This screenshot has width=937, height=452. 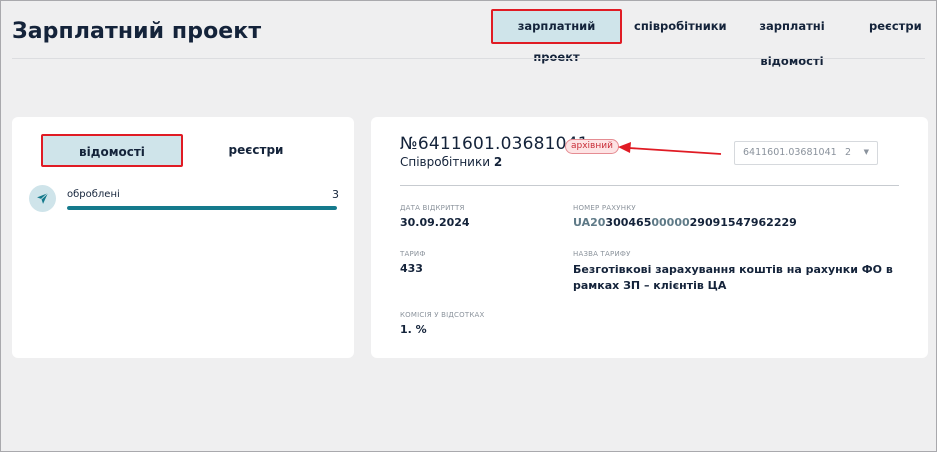 What do you see at coordinates (556, 36) in the screenshot?
I see `tab-payroll-project: зарплатний проект` at bounding box center [556, 36].